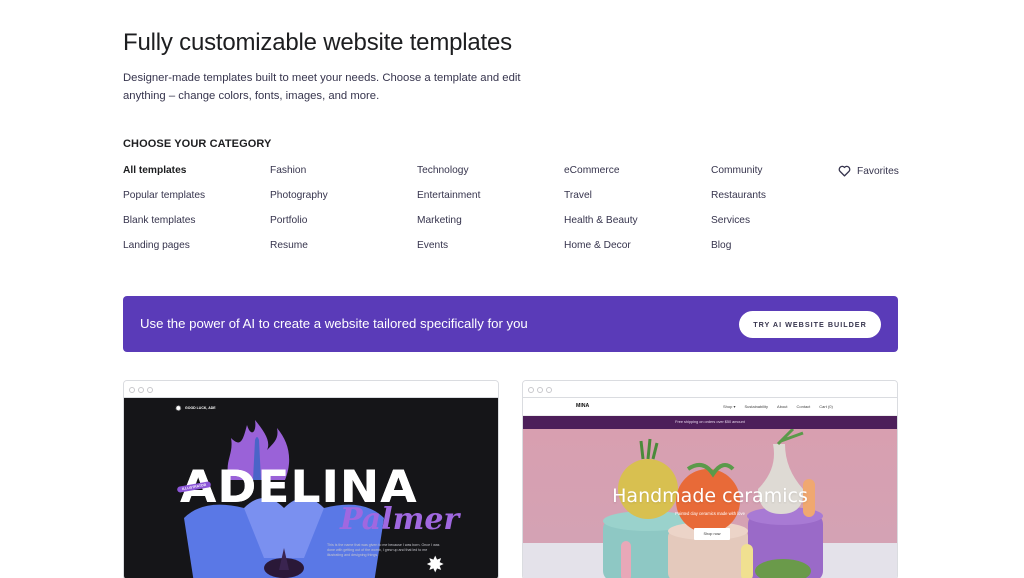  Describe the element at coordinates (782, 406) in the screenshot. I see `preview-nav-about: About` at that location.